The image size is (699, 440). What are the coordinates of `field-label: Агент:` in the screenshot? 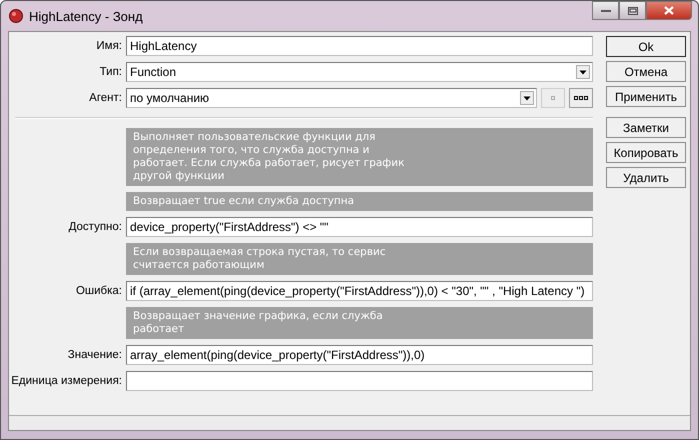 It's located at (105, 98).